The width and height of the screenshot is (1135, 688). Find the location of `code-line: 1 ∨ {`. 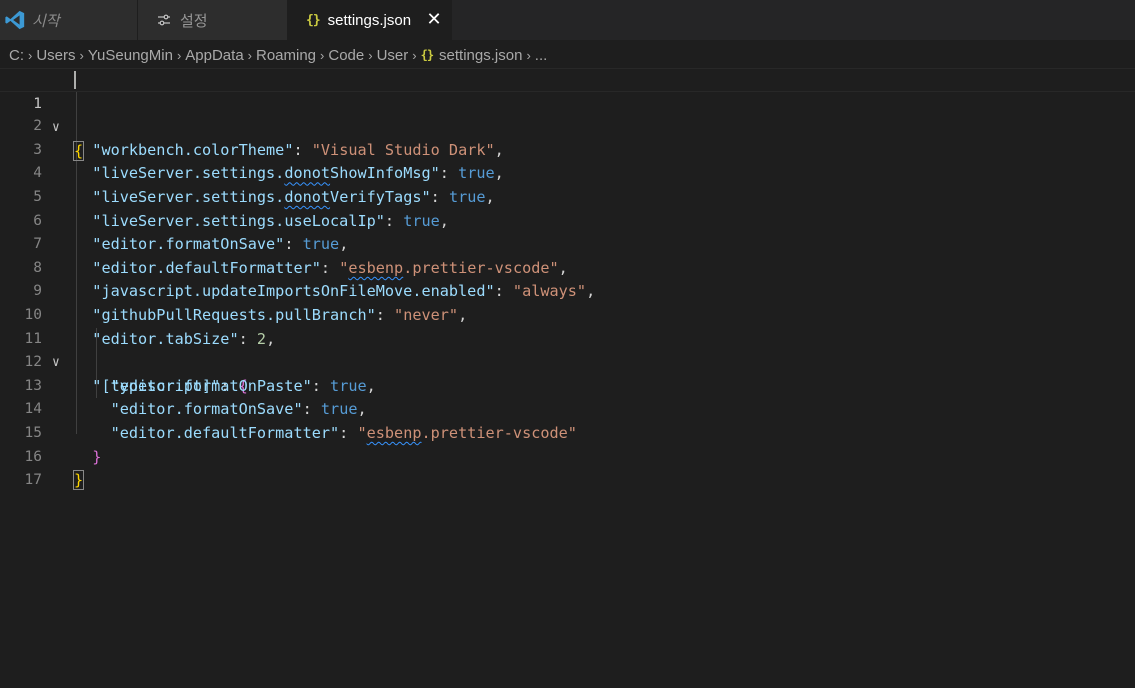

code-line: 1 ∨ { is located at coordinates (567, 114).